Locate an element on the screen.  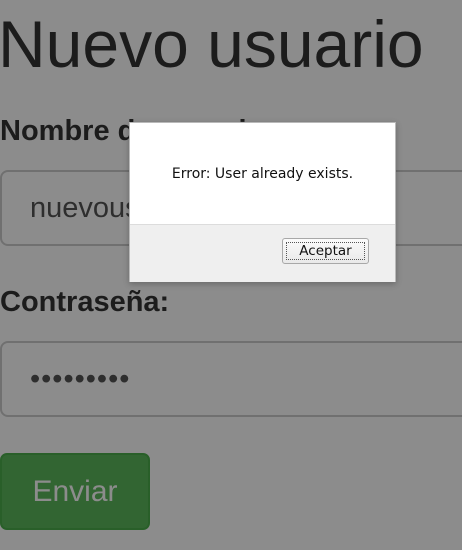
alert-body: Error: User already exists. is located at coordinates (262, 173).